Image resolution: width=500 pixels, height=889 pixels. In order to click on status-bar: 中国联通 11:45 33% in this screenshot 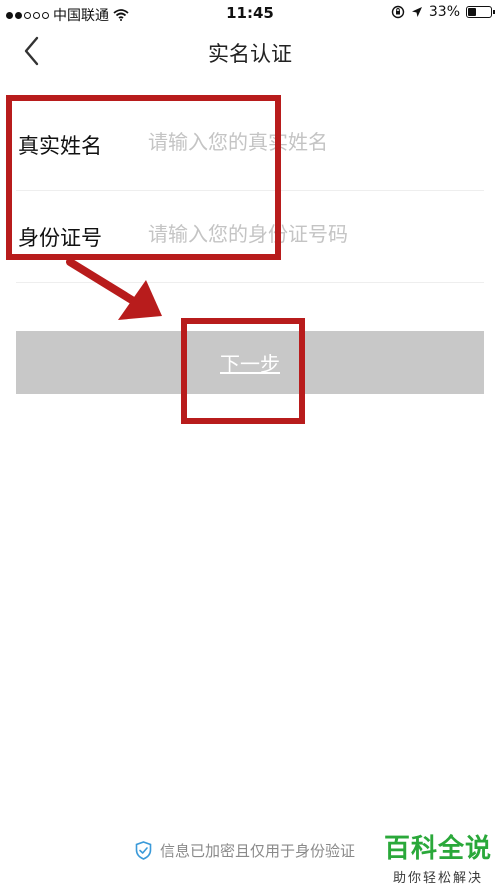, I will do `click(250, 14)`.